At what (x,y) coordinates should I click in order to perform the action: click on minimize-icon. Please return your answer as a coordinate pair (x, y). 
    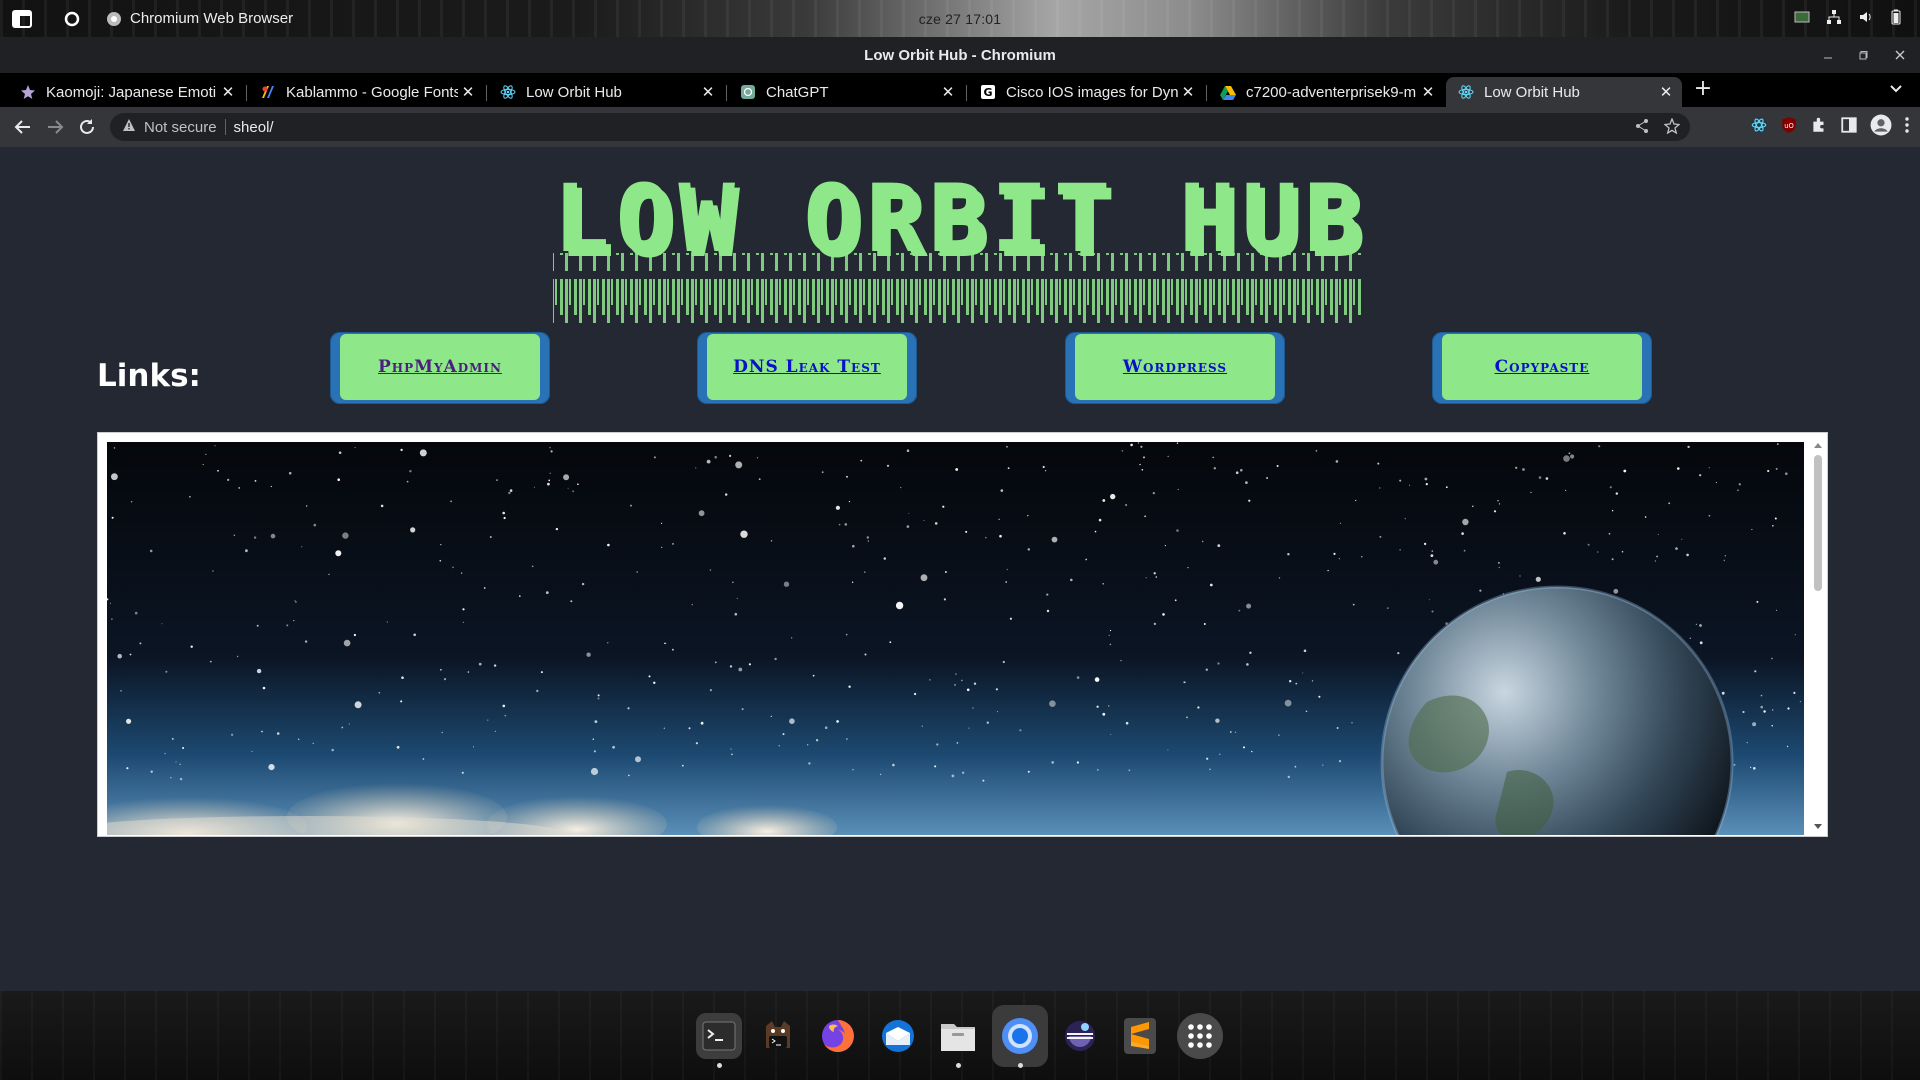
    Looking at the image, I should click on (1828, 55).